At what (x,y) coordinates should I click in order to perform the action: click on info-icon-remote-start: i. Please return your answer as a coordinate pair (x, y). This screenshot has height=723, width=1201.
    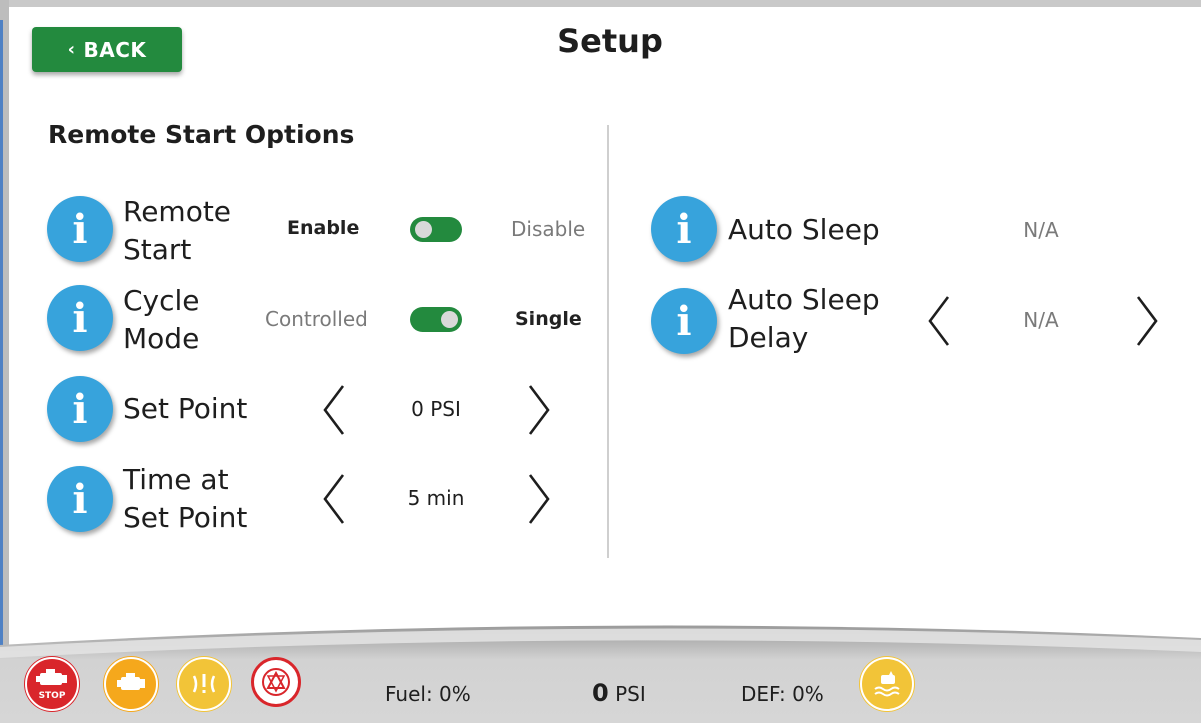
    Looking at the image, I should click on (80, 229).